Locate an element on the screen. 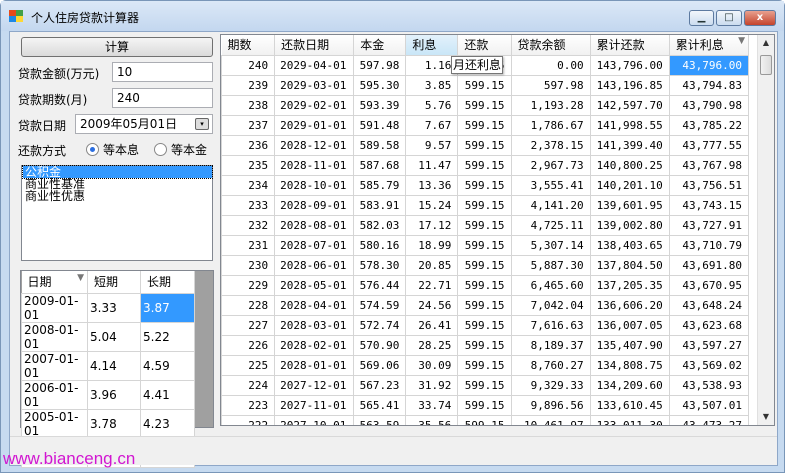 Image resolution: width=785 pixels, height=473 pixels. table-cell: 5,887.30 is located at coordinates (550, 265).